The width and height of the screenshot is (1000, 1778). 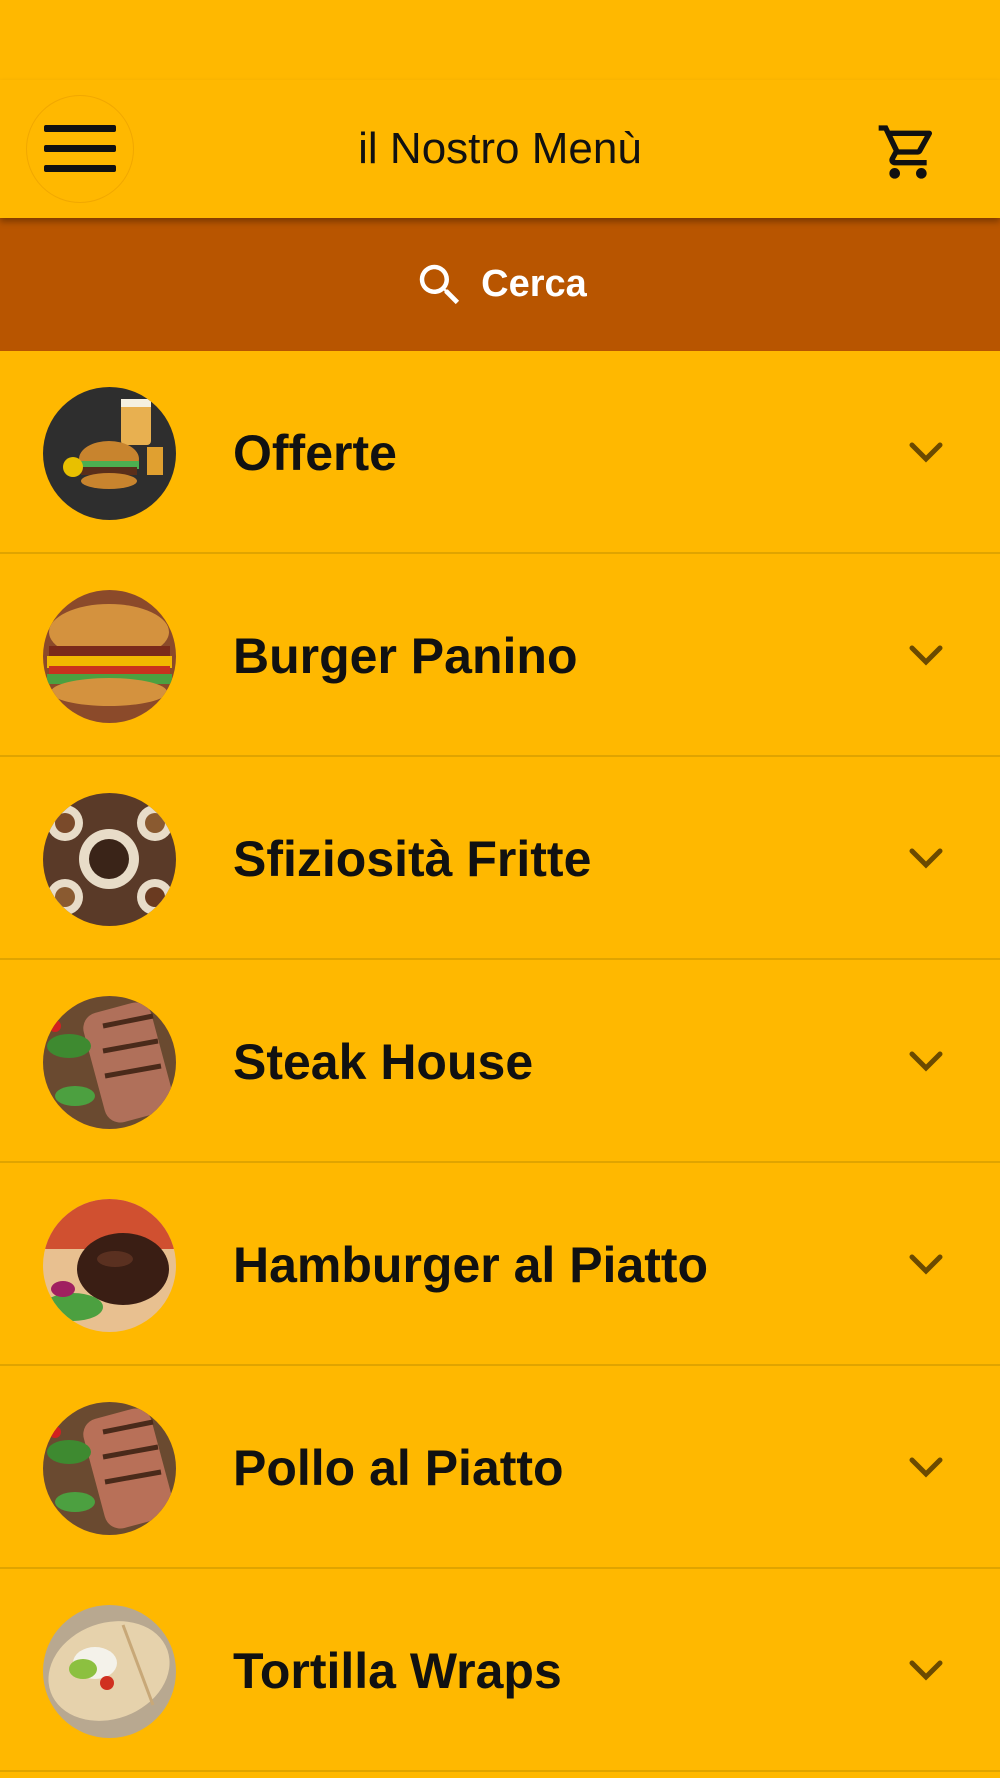 I want to click on search-label: Cerca, so click(x=534, y=284).